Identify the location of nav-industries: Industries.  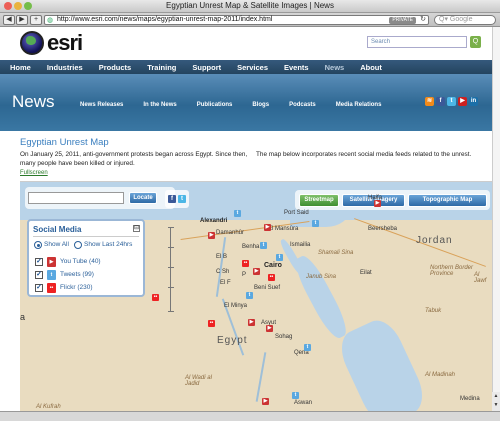
(65, 67).